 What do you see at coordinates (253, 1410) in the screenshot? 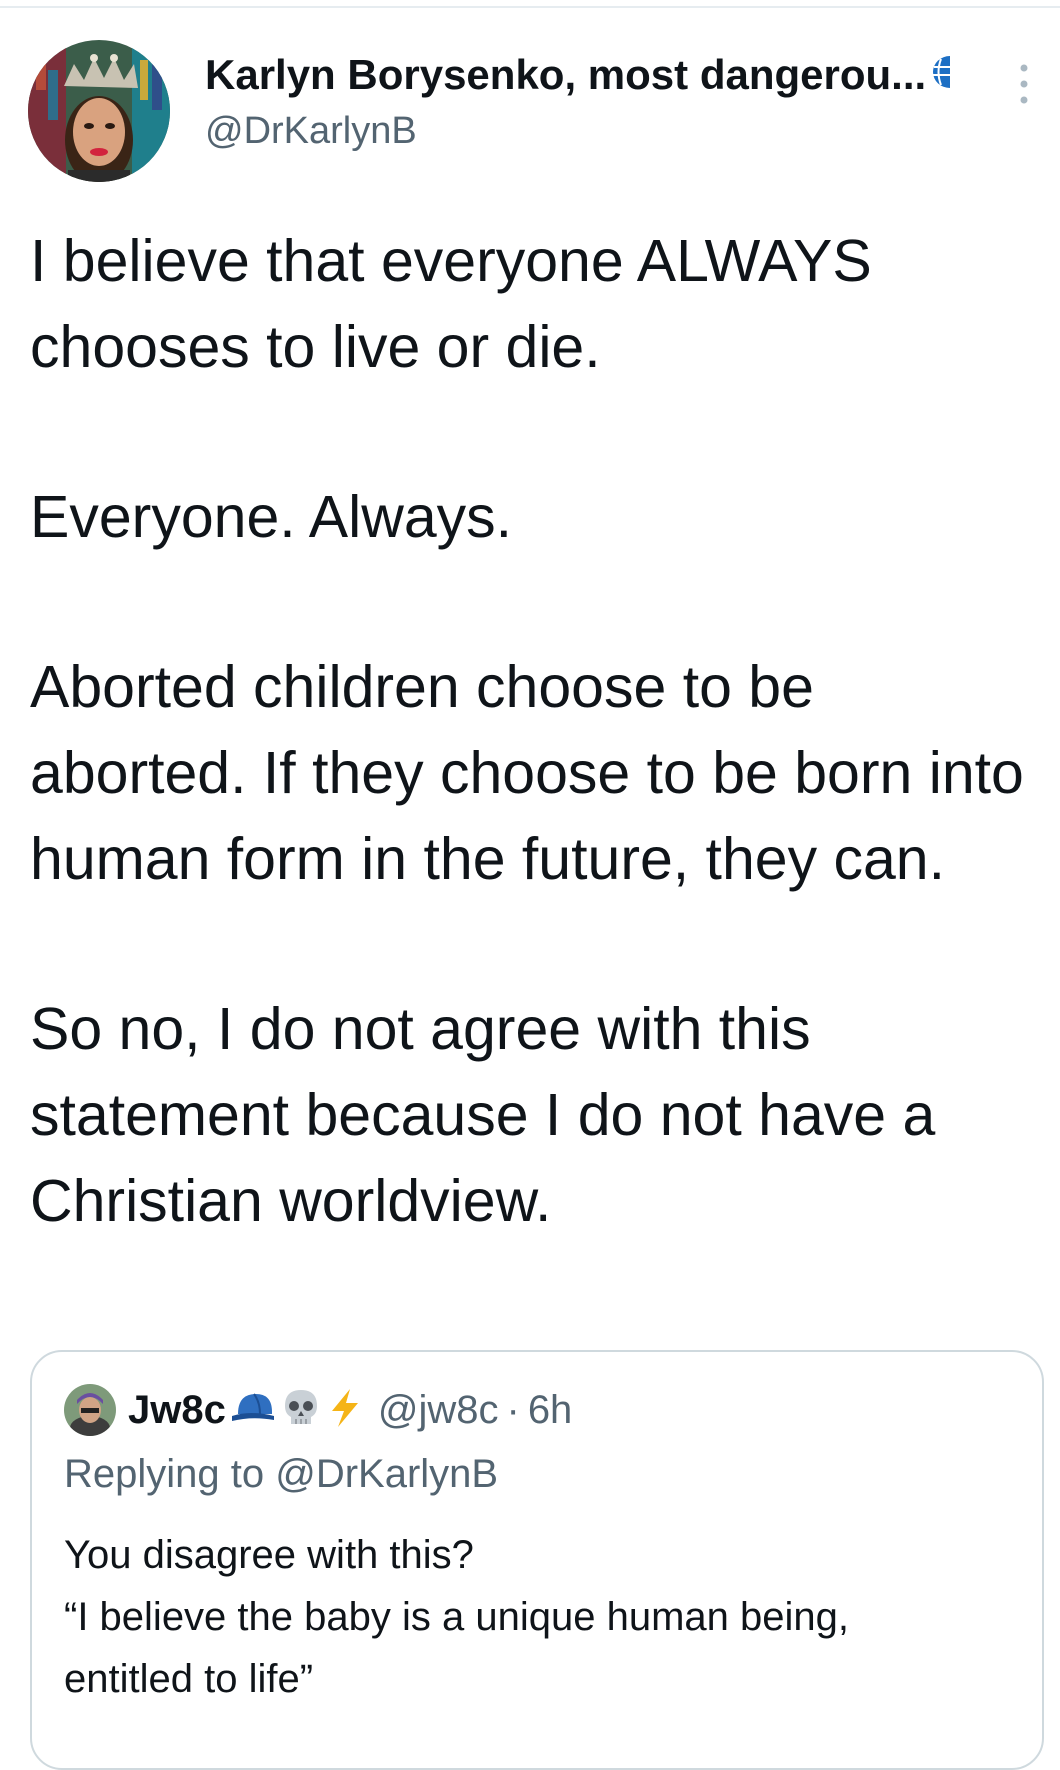
I see `blue-cap-icon` at bounding box center [253, 1410].